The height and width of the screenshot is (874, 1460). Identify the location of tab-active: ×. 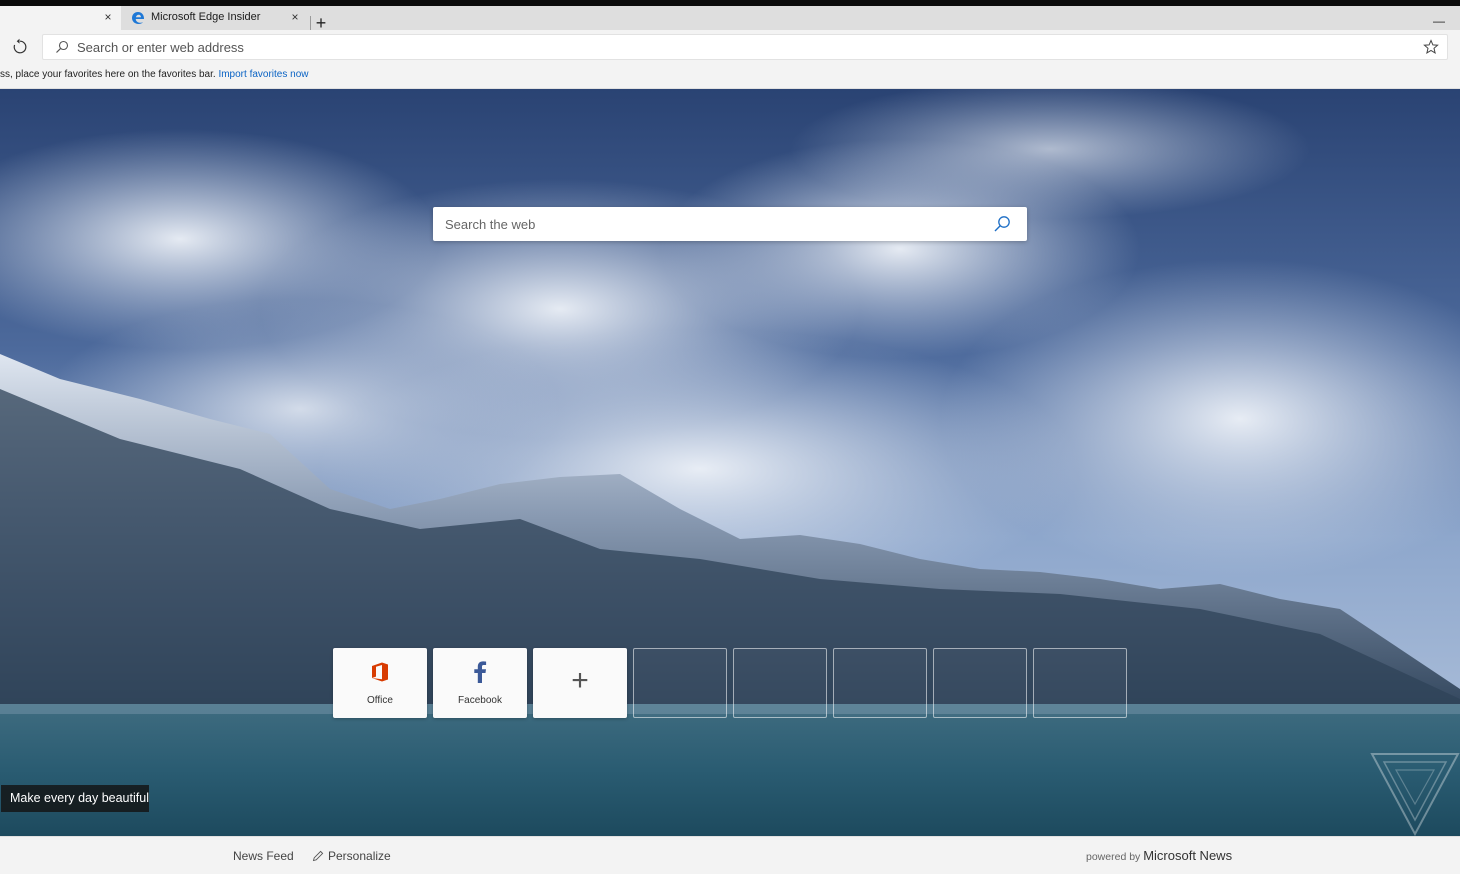
(60, 18).